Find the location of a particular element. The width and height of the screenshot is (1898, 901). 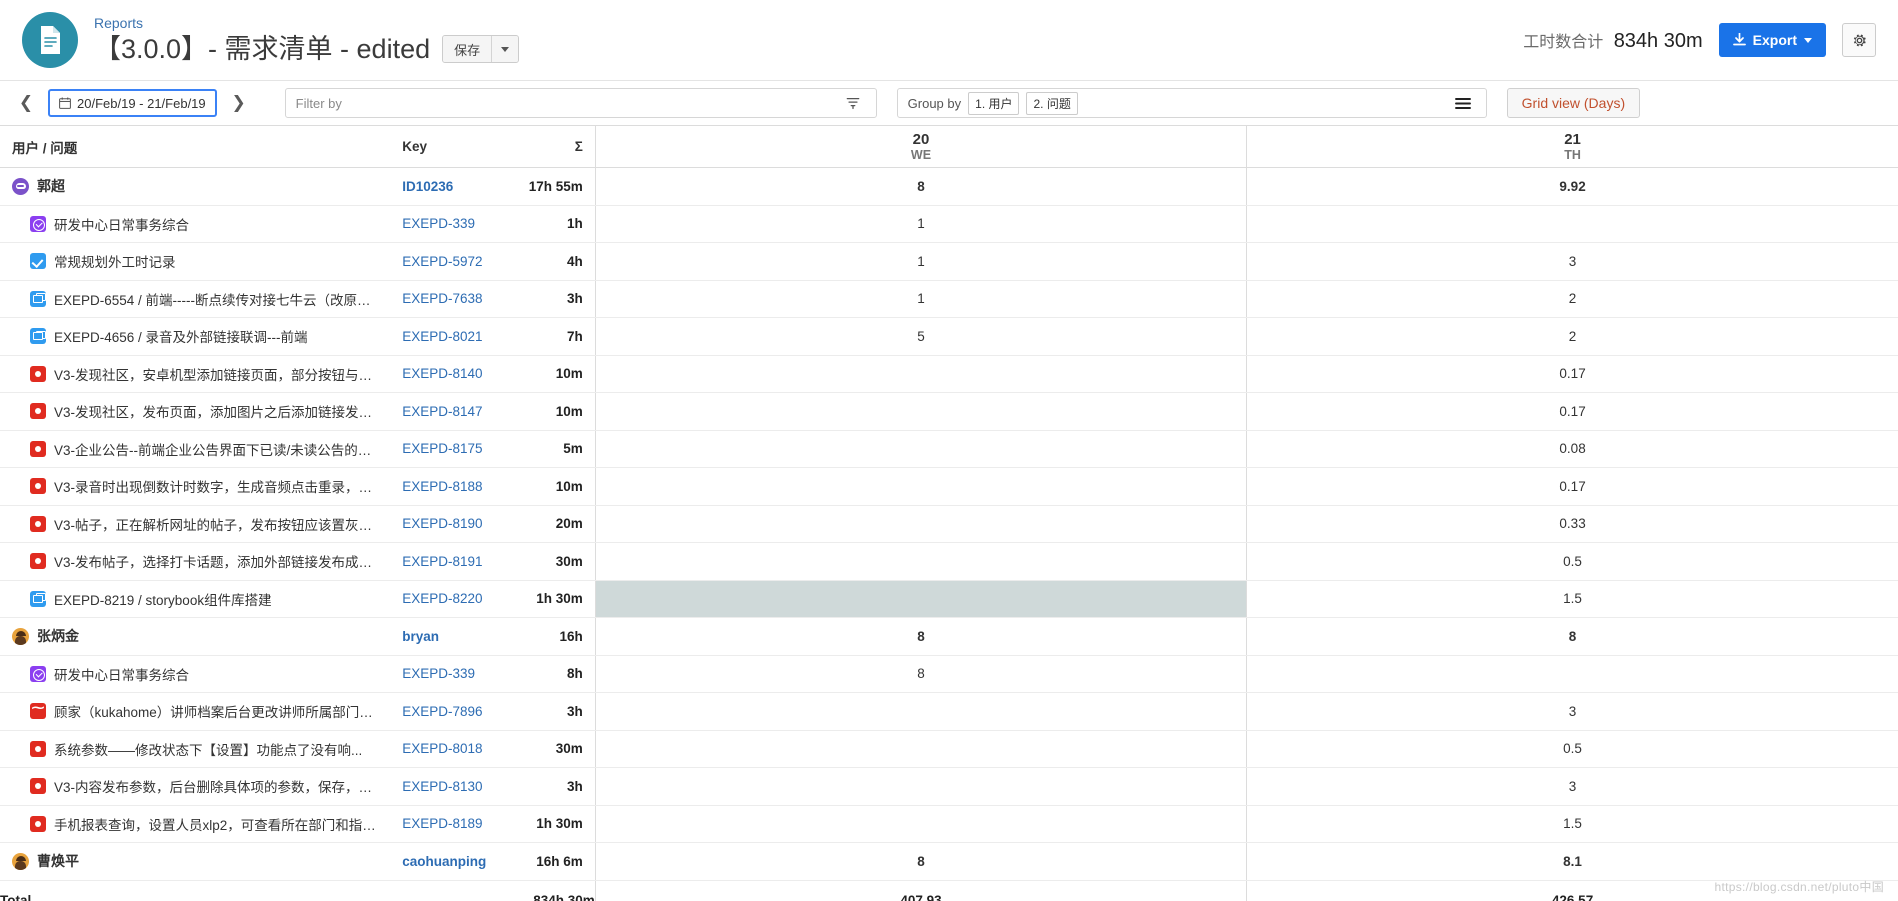

issue-key-link: EXEPD-8188 is located at coordinates (442, 486).